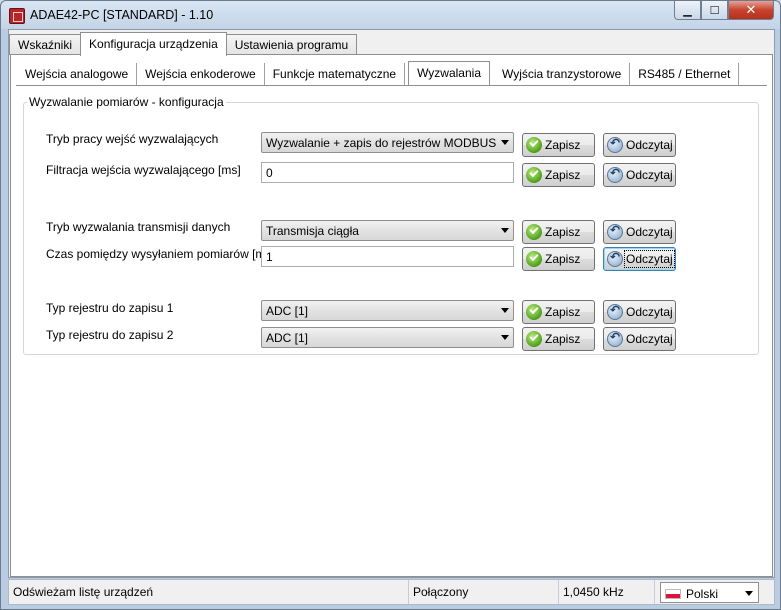 The width and height of the screenshot is (781, 610). What do you see at coordinates (449, 73) in the screenshot?
I see `subtab-wyzwalania: Wyzwalania` at bounding box center [449, 73].